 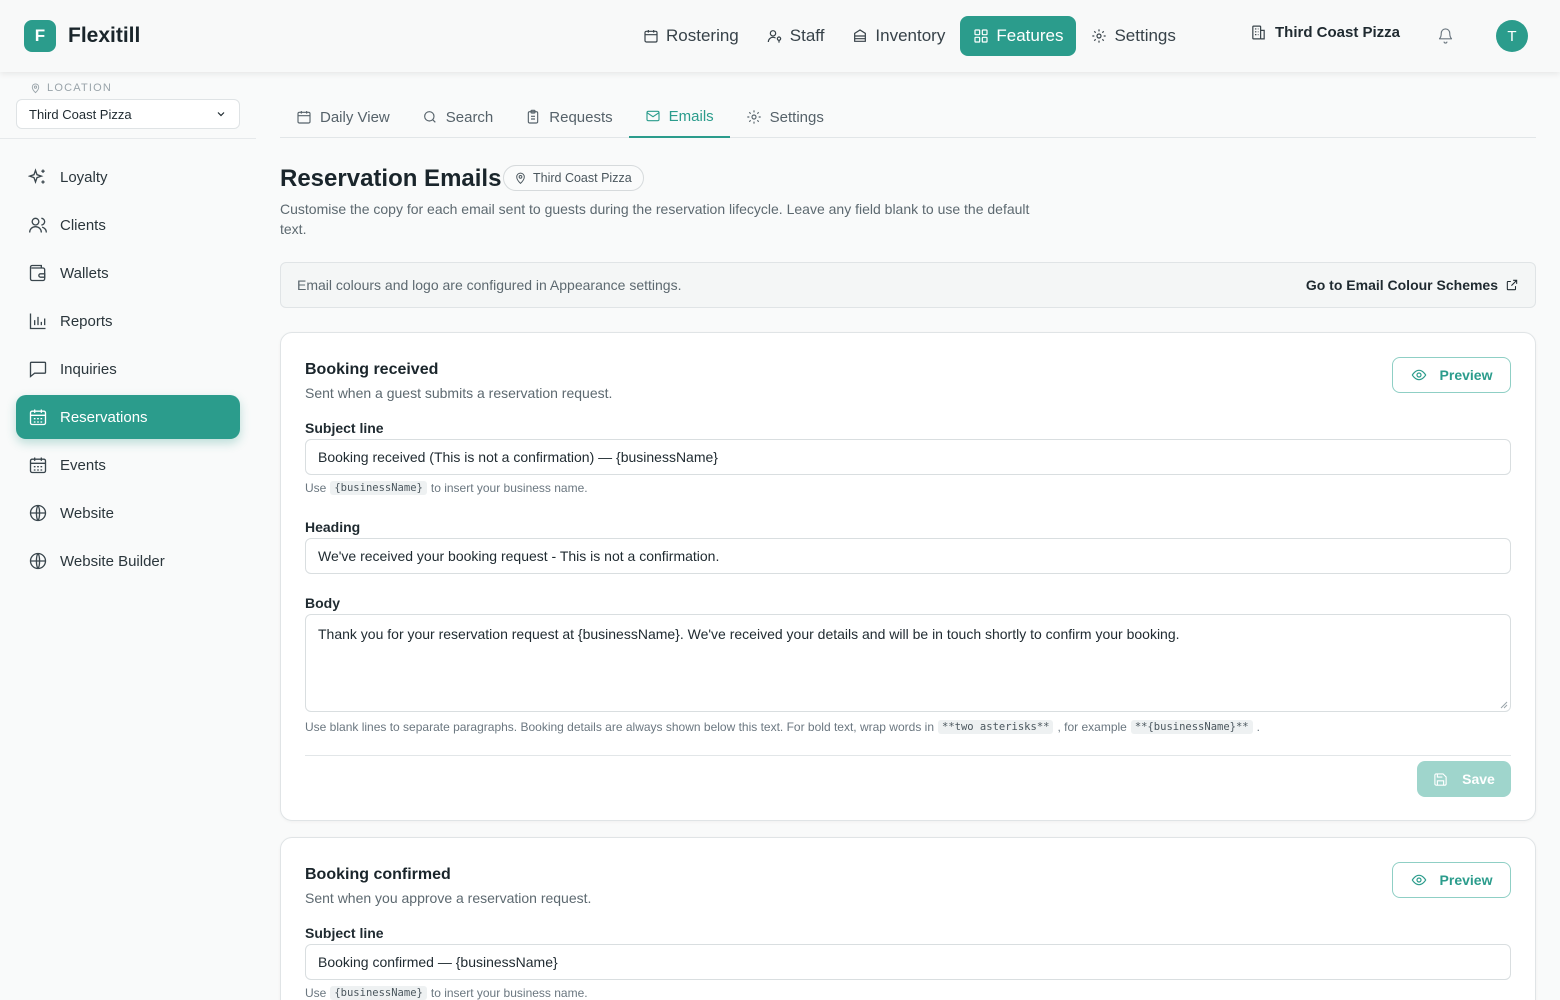 I want to click on tab-label: Settings, so click(x=796, y=117).